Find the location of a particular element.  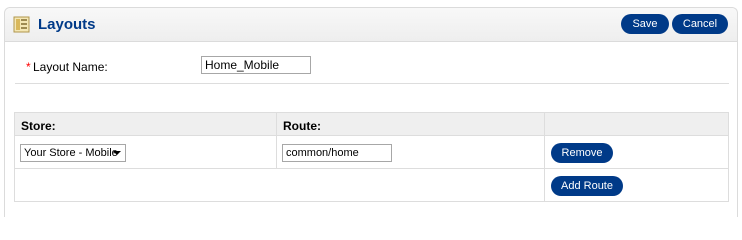

add-route-button: Add Route is located at coordinates (587, 186).